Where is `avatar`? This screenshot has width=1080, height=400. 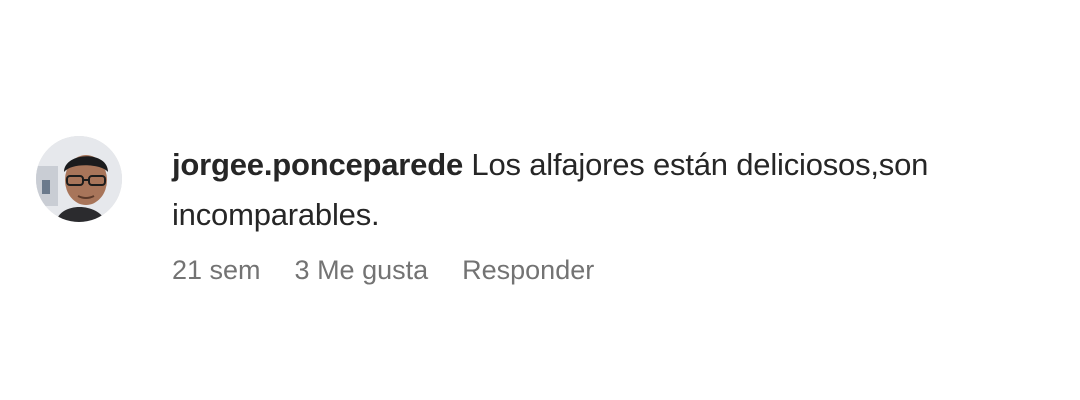 avatar is located at coordinates (79, 179).